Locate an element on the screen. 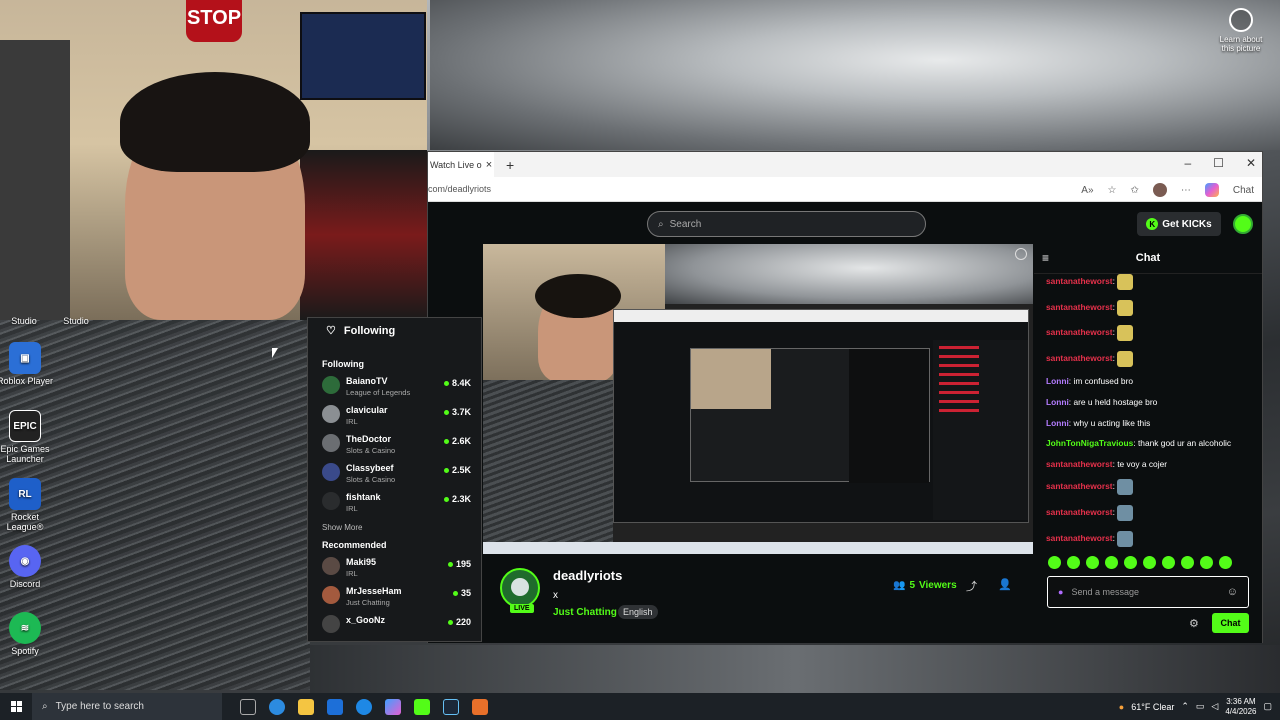 The height and width of the screenshot is (720, 1280). new-tab-icon: + is located at coordinates (510, 165).